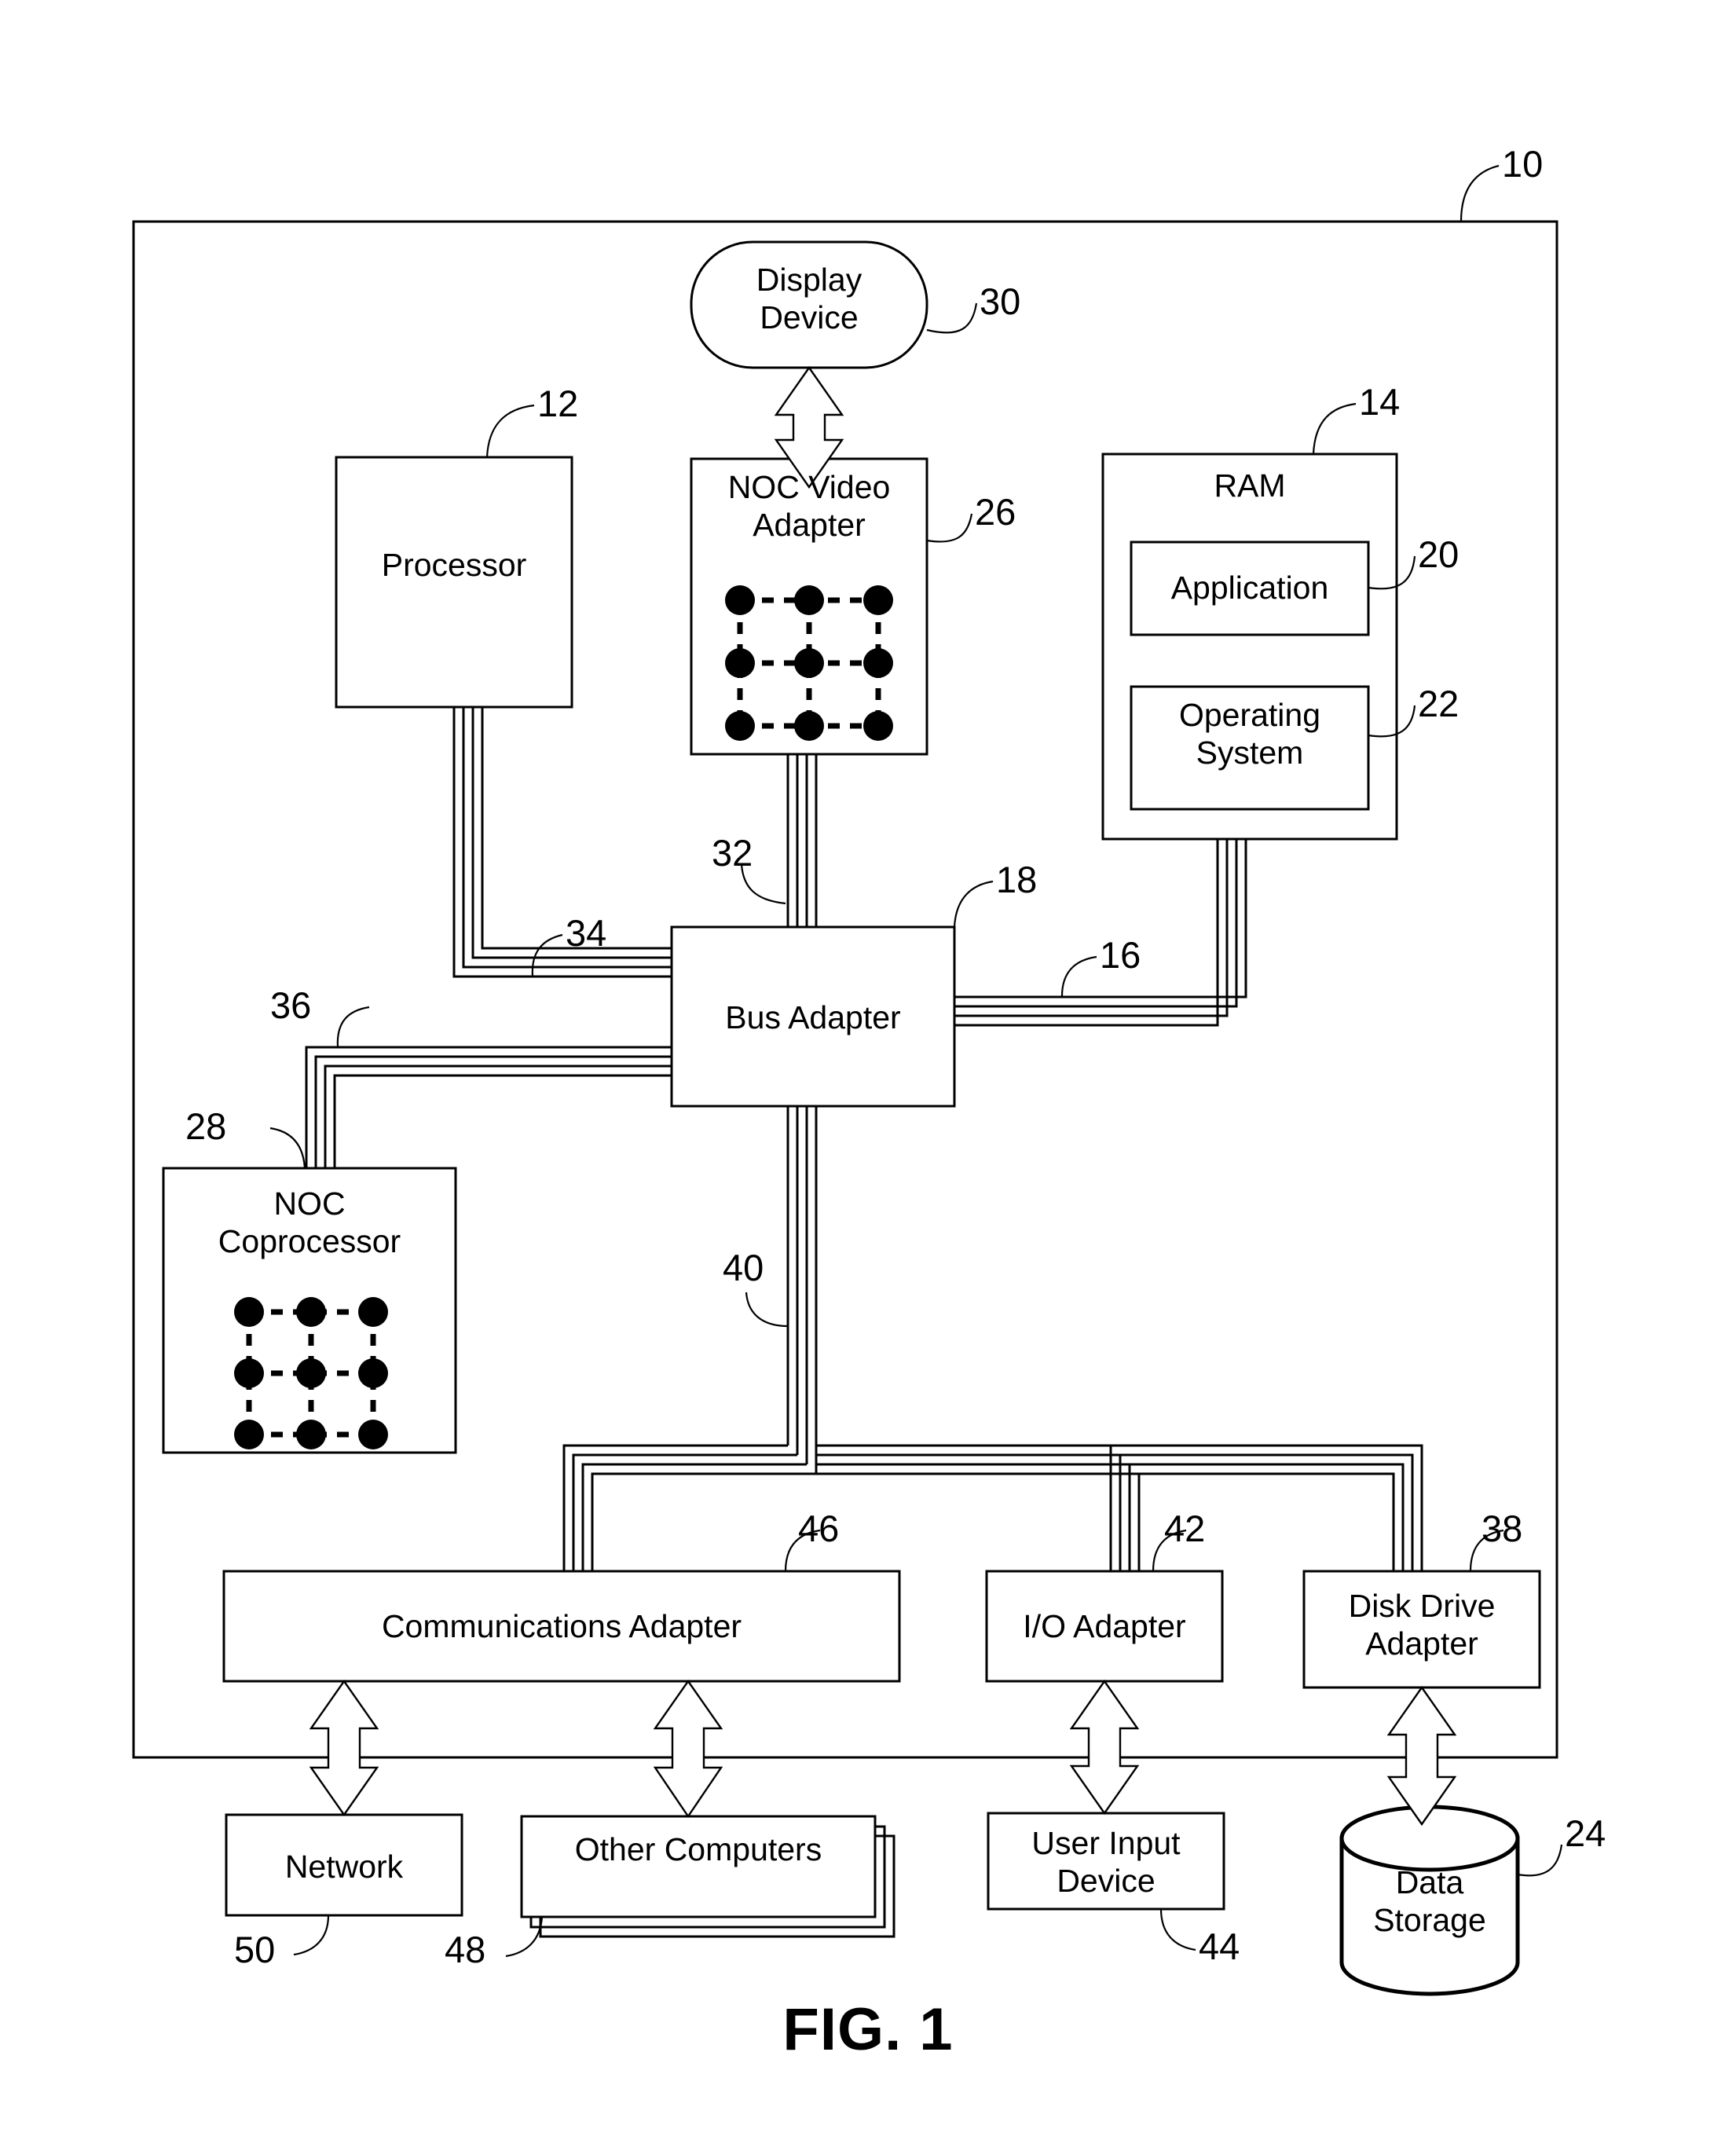 The width and height of the screenshot is (1736, 2151). Describe the element at coordinates (561, 1626) in the screenshot. I see `communications-adapter-box` at that location.